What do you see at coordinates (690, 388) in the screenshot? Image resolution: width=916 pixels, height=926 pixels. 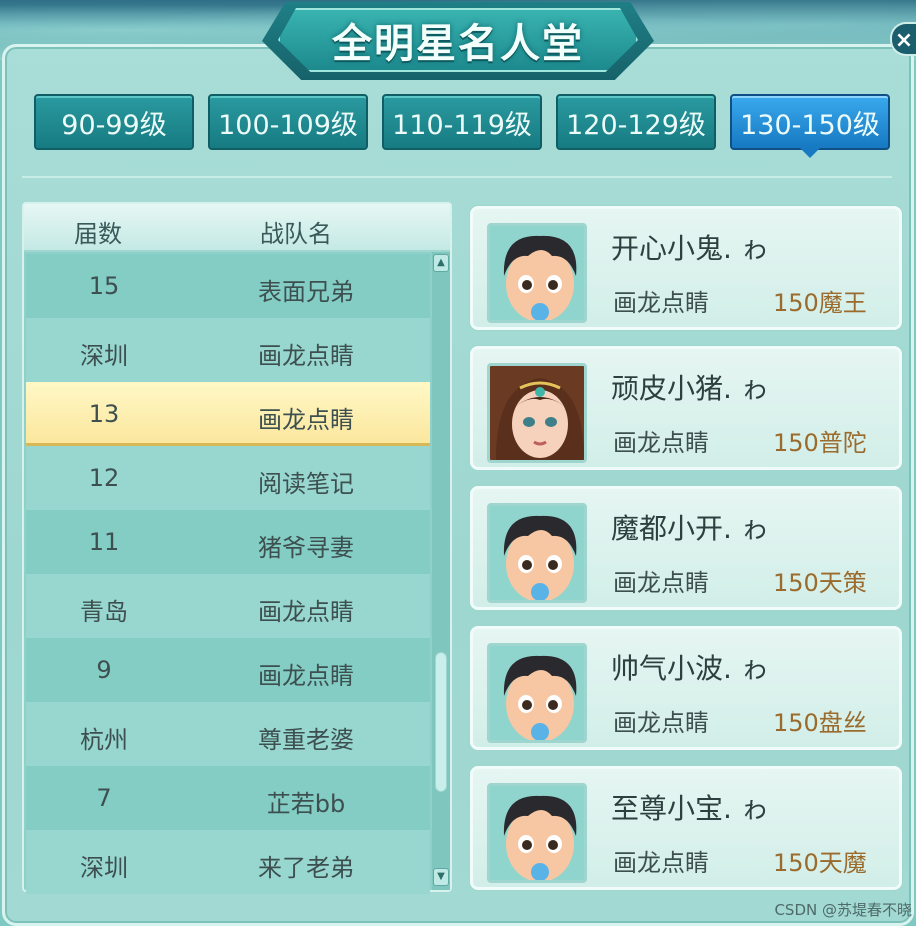 I see `player-name: 顽皮小猪. ゎ` at bounding box center [690, 388].